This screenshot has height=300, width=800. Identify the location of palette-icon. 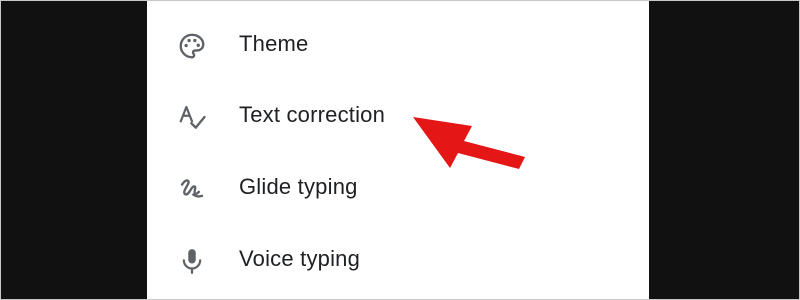
(192, 46).